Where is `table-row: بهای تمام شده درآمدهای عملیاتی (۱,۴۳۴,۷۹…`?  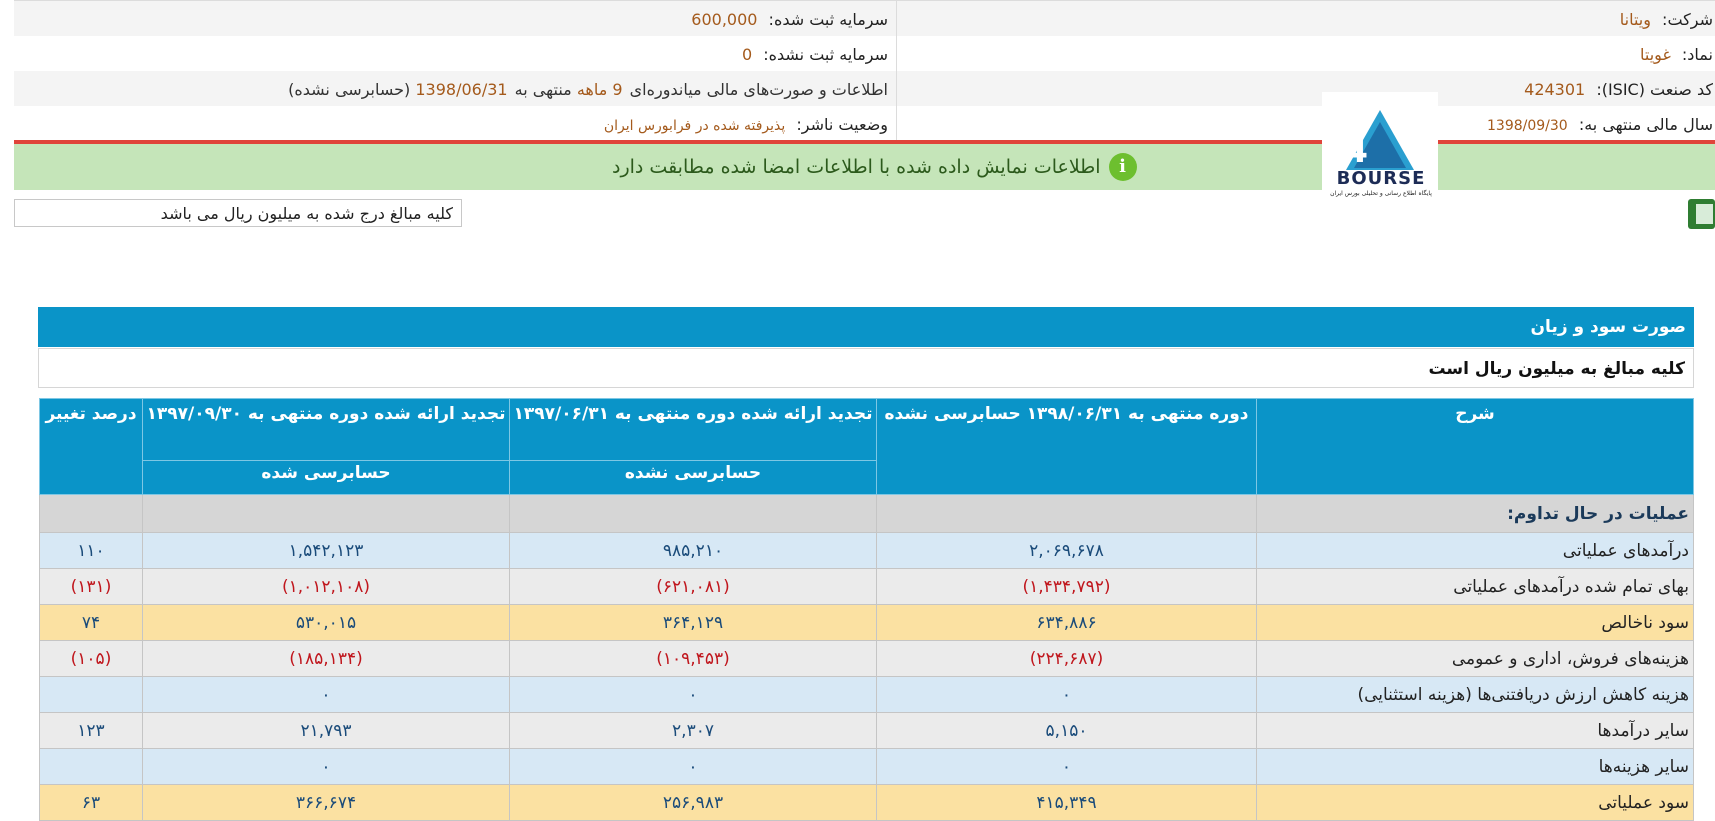
table-row: بهای تمام شده درآمدهای عملیاتی (۱,۴۳۴,۷۹… is located at coordinates (866, 586).